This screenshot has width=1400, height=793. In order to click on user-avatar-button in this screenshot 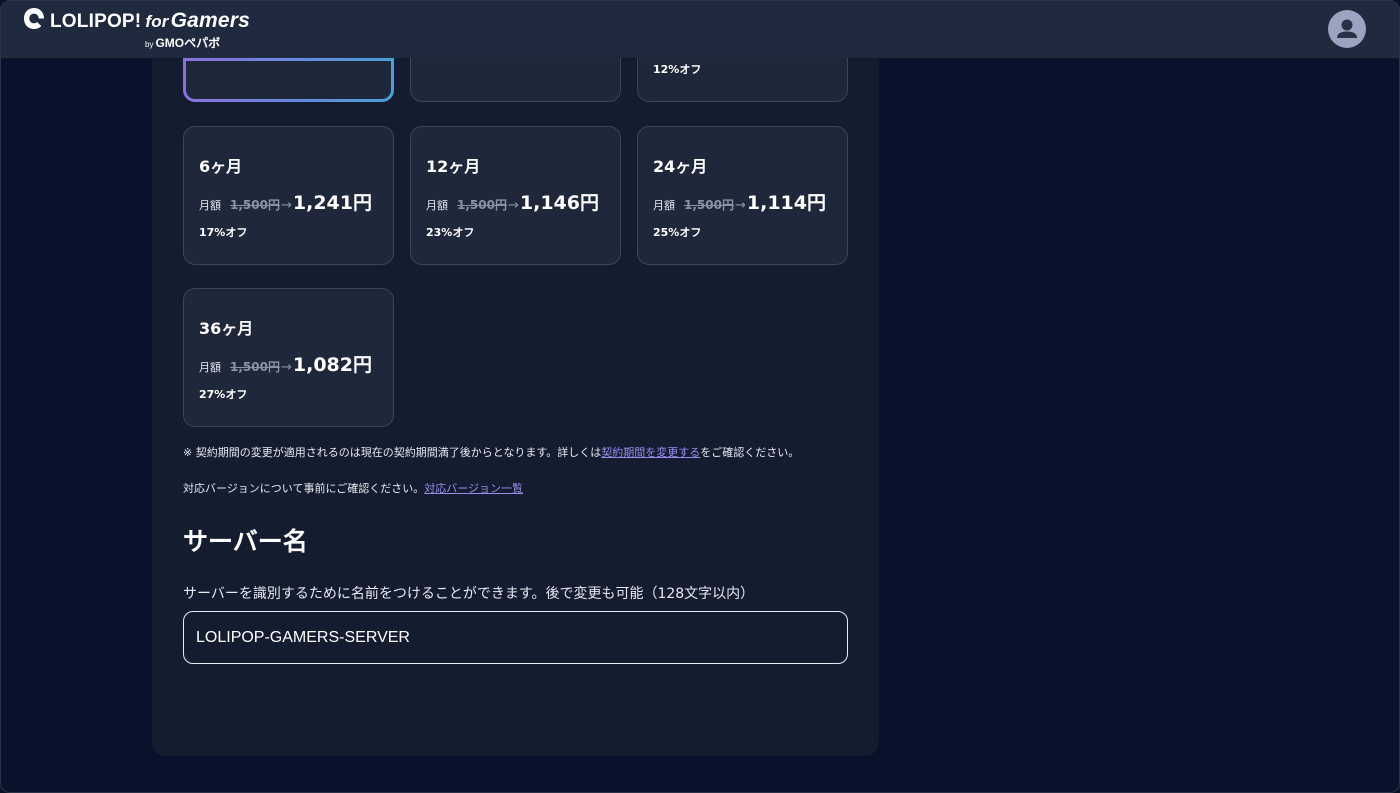, I will do `click(1347, 29)`.